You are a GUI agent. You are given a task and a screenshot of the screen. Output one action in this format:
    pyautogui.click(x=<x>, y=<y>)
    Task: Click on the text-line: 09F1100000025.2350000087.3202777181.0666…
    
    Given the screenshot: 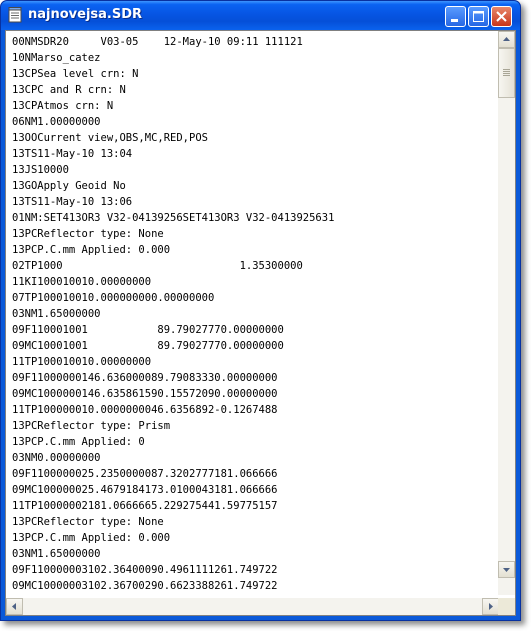 What is the action you would take?
    pyautogui.click(x=145, y=474)
    